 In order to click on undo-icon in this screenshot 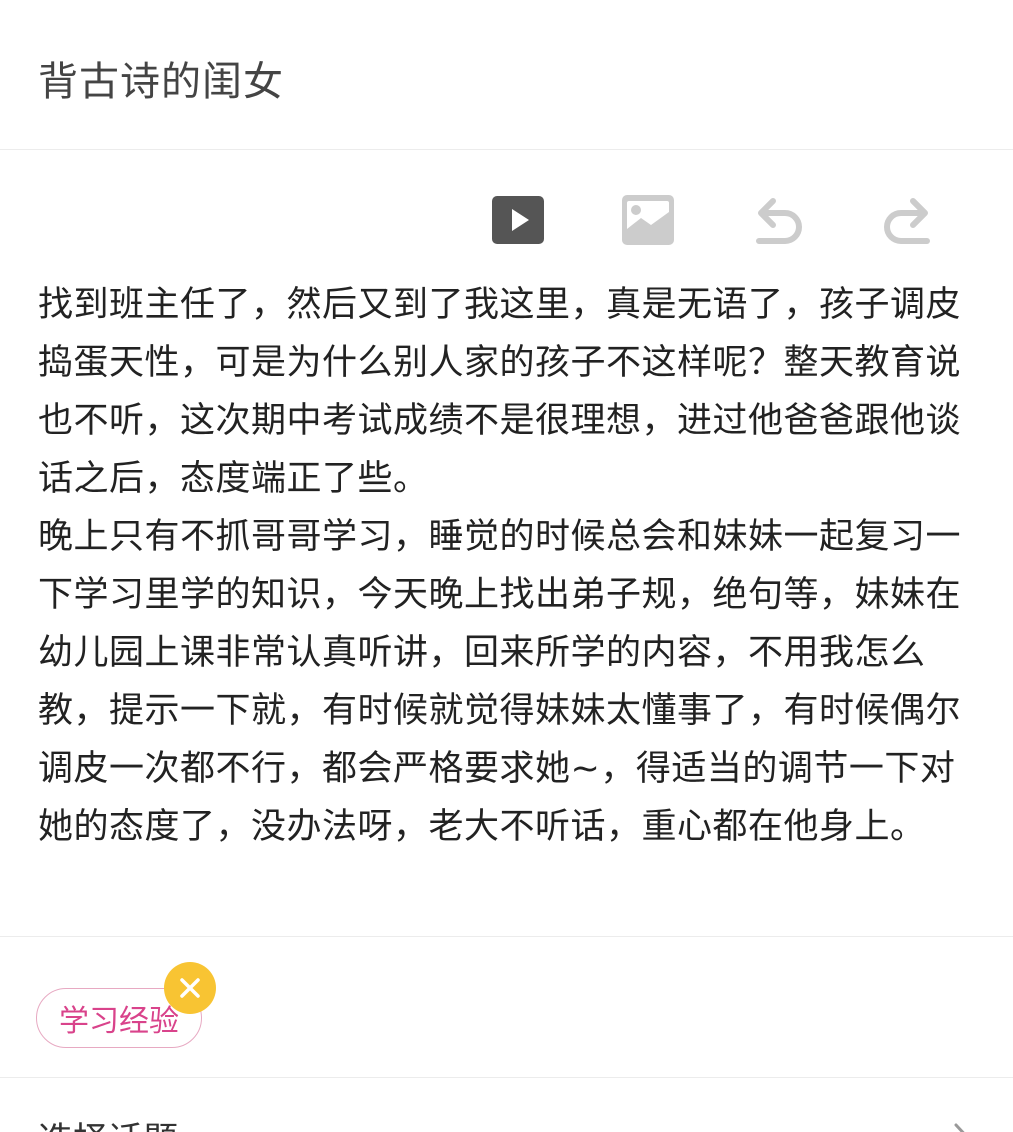, I will do `click(779, 221)`.